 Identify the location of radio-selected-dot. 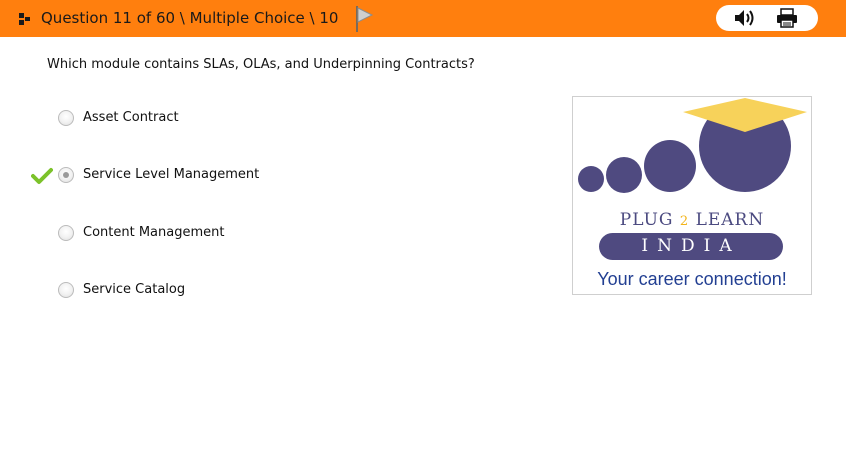
(66, 175).